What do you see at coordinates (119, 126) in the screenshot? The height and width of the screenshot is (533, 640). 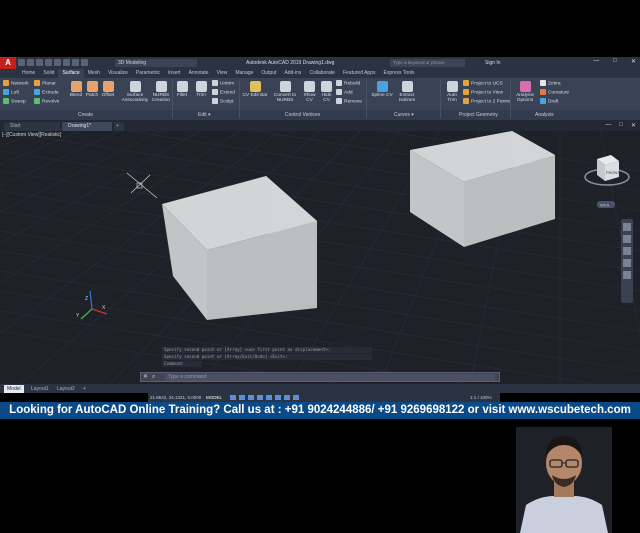 I see `new-tab-button: +` at bounding box center [119, 126].